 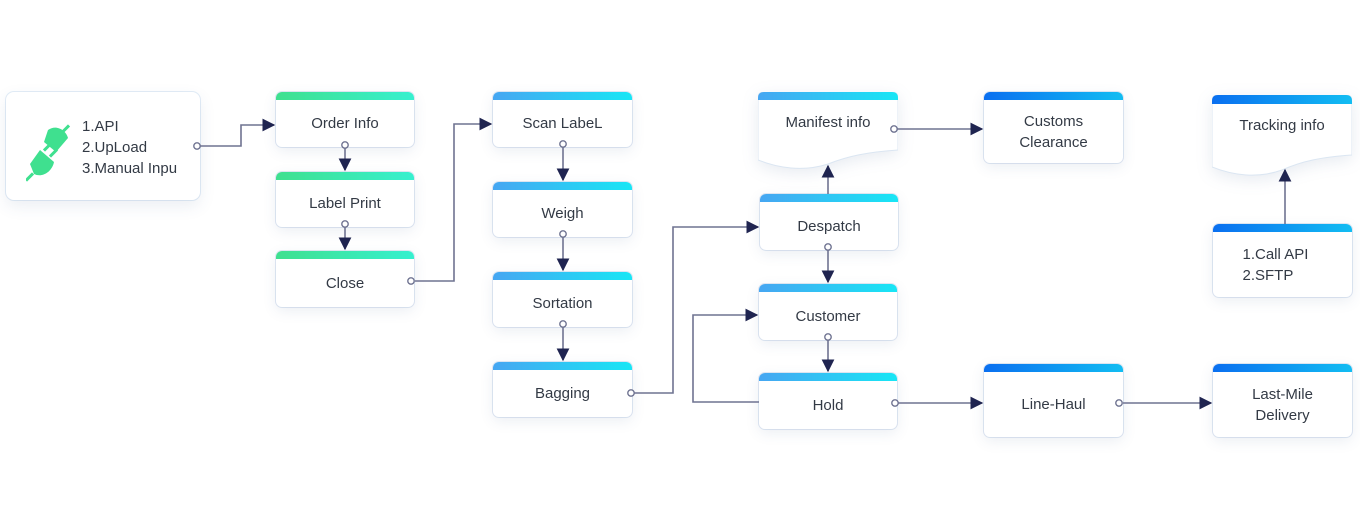 I want to click on node-label: Line-Haul, so click(x=1053, y=404).